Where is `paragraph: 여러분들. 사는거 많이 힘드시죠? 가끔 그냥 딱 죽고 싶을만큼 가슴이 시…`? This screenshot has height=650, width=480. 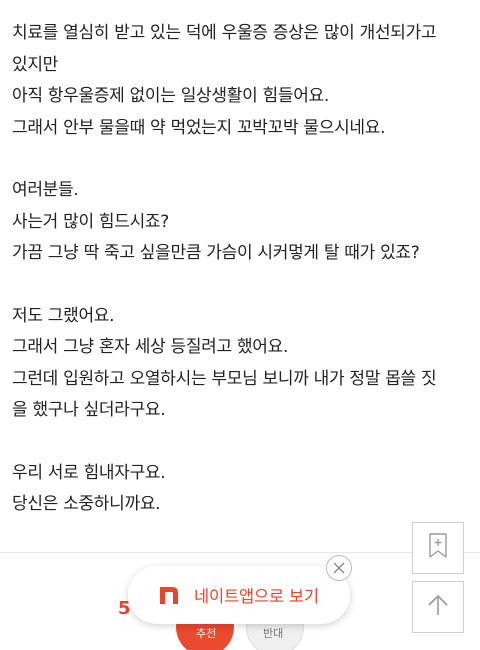
paragraph: 여러분들. 사는거 많이 힘드시죠? 가끔 그냥 딱 죽고 싶을만큼 가슴이 시… is located at coordinates (242, 222).